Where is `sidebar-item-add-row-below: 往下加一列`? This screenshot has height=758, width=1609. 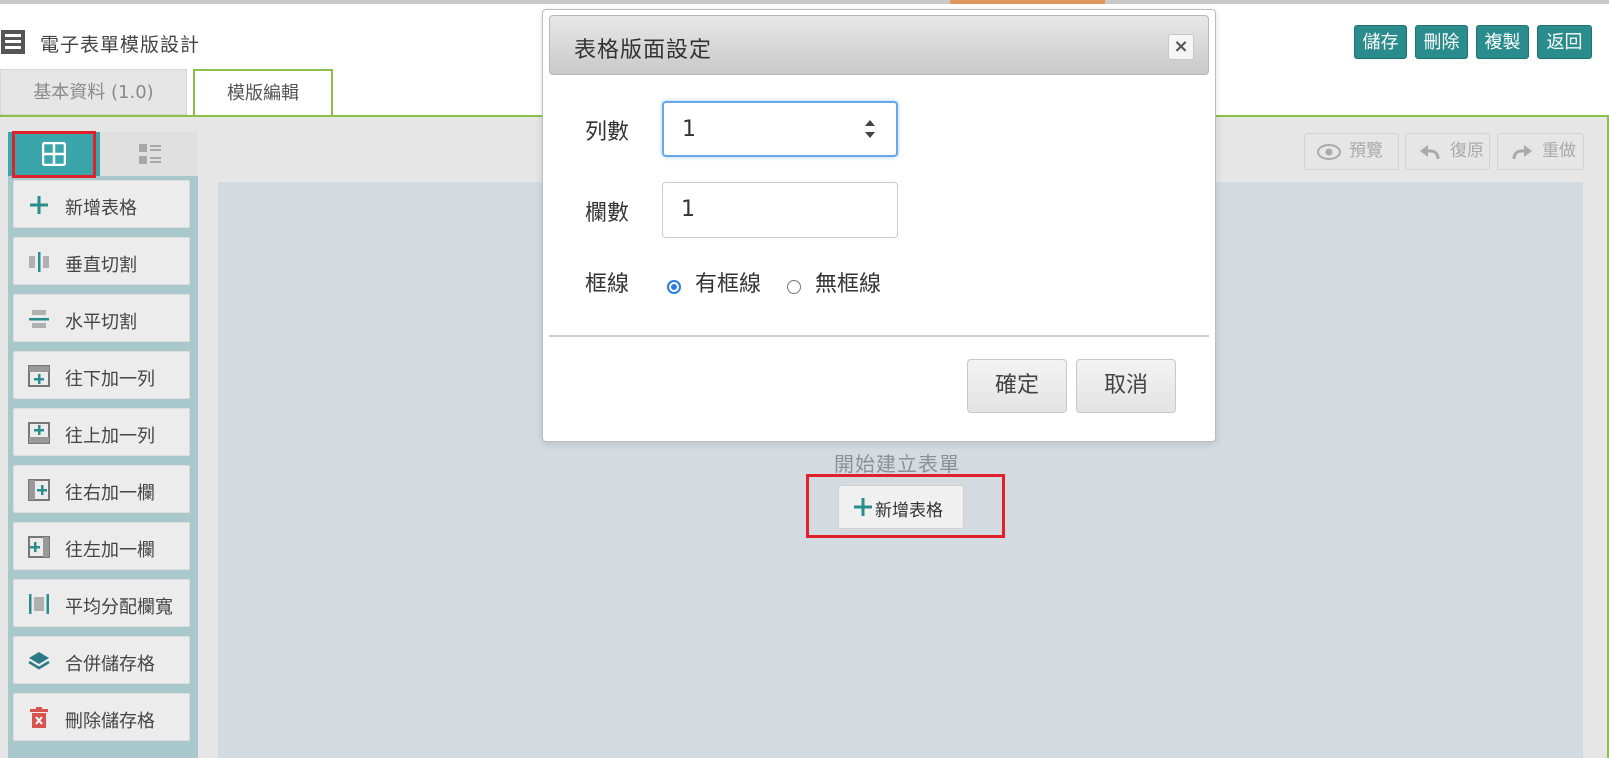
sidebar-item-add-row-below: 往下加一列 is located at coordinates (101, 375).